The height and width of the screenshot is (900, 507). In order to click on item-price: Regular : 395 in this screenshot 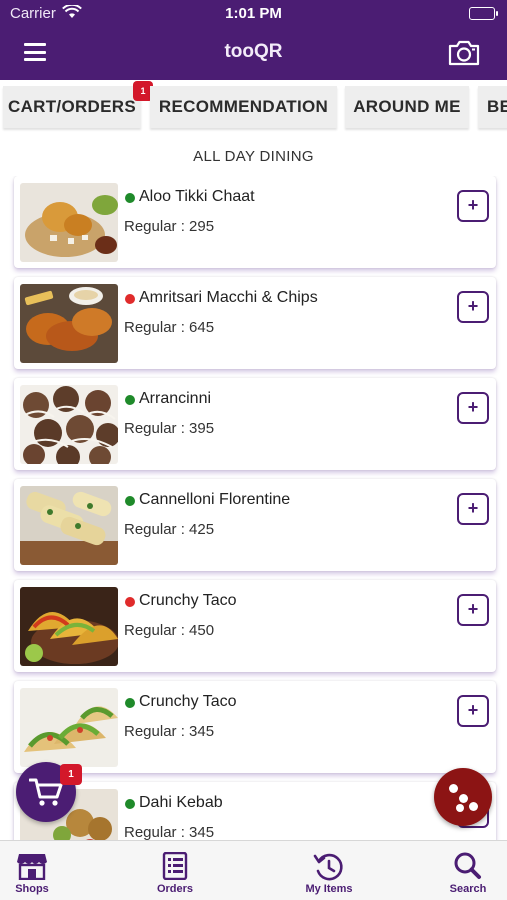, I will do `click(169, 428)`.